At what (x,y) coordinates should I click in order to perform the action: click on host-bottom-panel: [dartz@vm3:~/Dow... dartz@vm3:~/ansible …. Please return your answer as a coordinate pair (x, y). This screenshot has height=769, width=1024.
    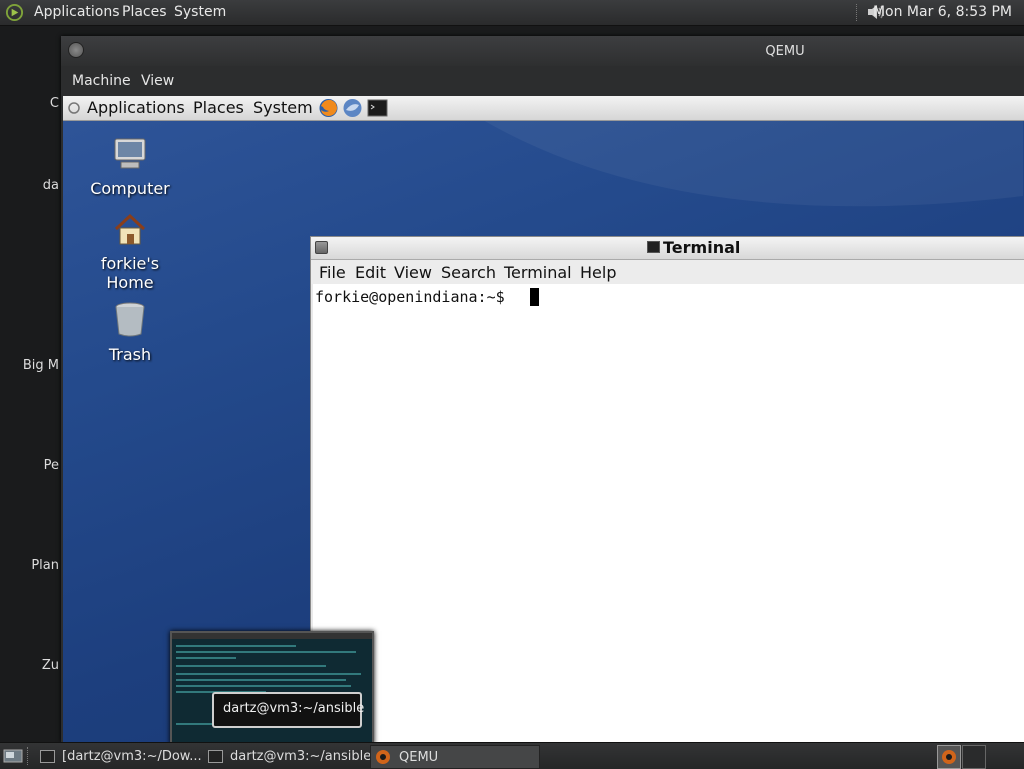
    Looking at the image, I should click on (512, 755).